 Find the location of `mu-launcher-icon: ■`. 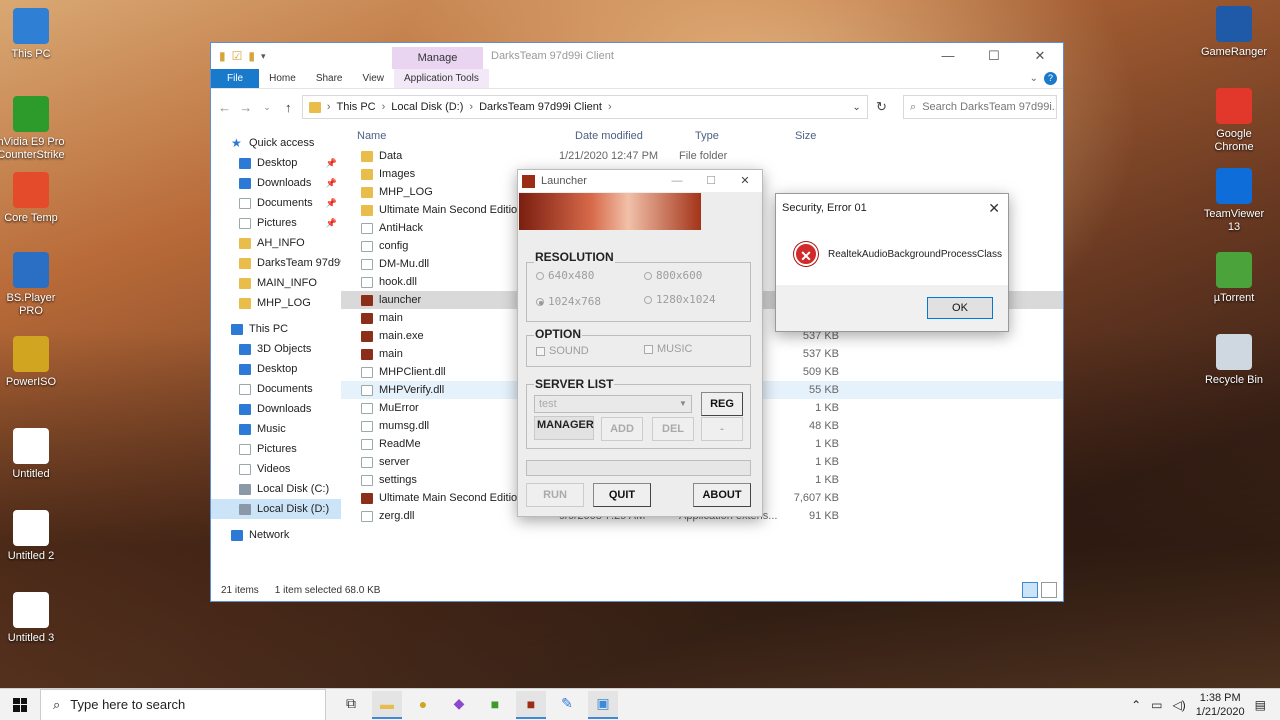

mu-launcher-icon: ■ is located at coordinates (531, 704).